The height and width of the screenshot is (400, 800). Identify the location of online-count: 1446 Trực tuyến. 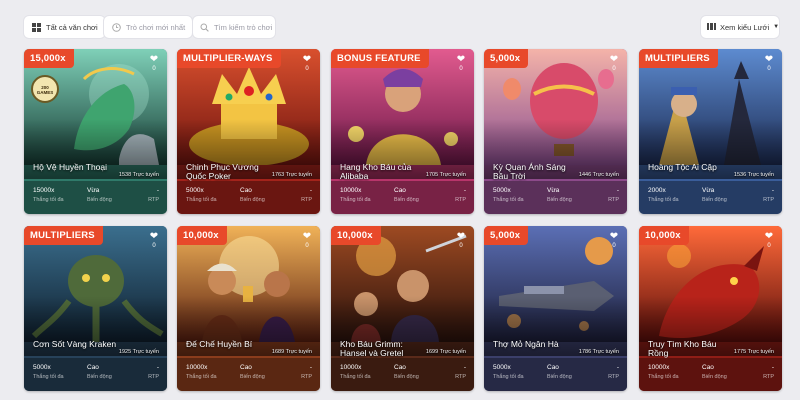
(598, 175).